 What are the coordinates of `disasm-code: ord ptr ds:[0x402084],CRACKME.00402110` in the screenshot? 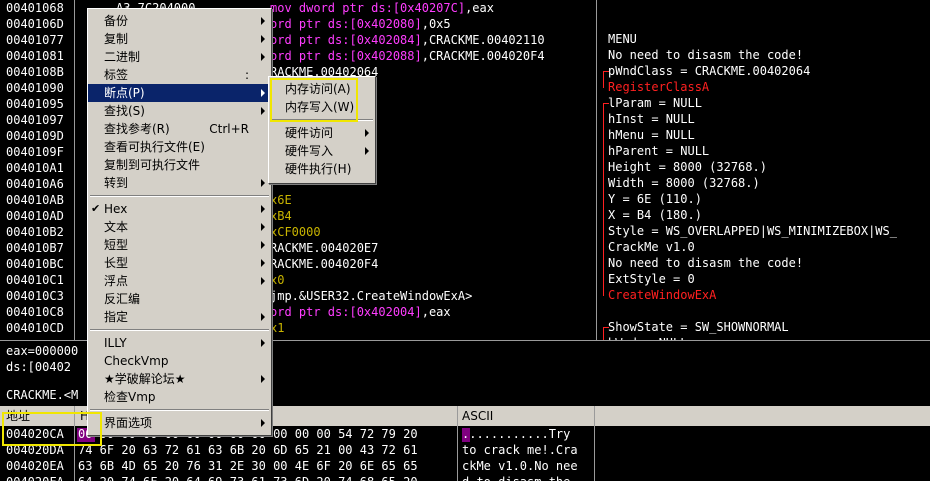 It's located at (407, 40).